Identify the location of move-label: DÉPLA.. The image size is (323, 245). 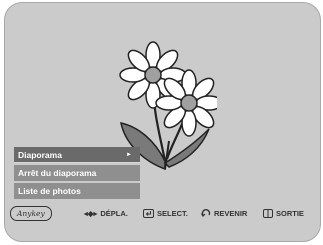
(114, 213).